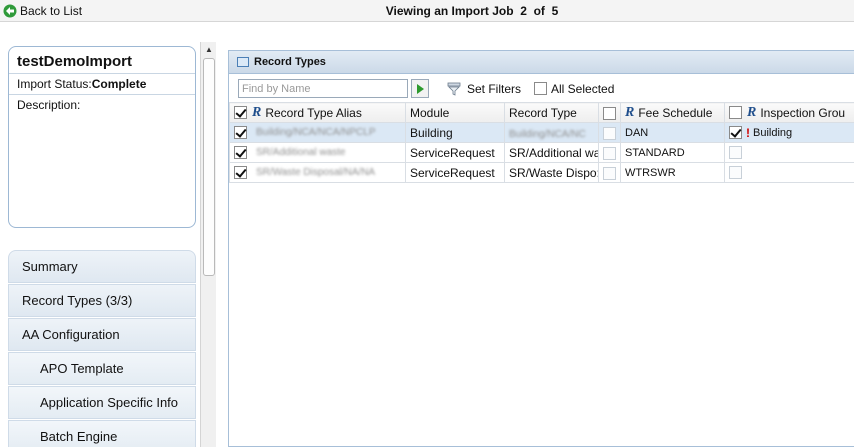 This screenshot has width=854, height=447. Describe the element at coordinates (449, 11) in the screenshot. I see `viewing-prefix: Viewing an Import Job` at that location.